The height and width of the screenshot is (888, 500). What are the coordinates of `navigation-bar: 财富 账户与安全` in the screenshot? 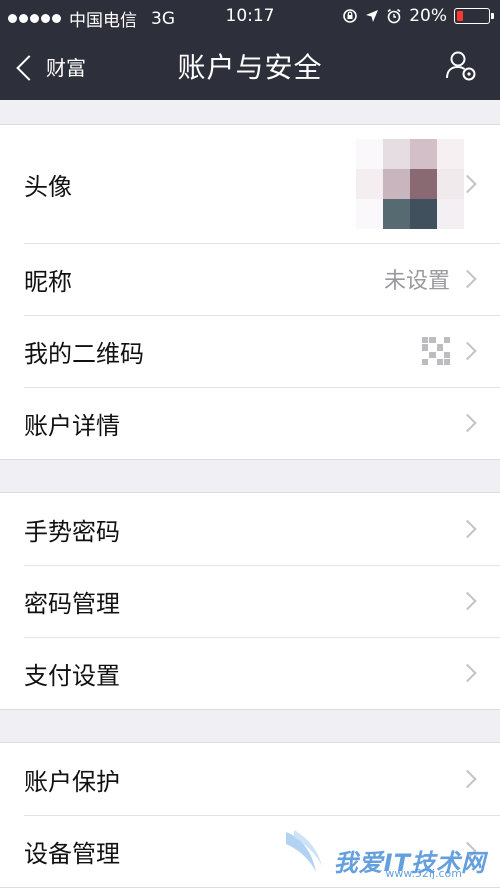 It's located at (250, 67).